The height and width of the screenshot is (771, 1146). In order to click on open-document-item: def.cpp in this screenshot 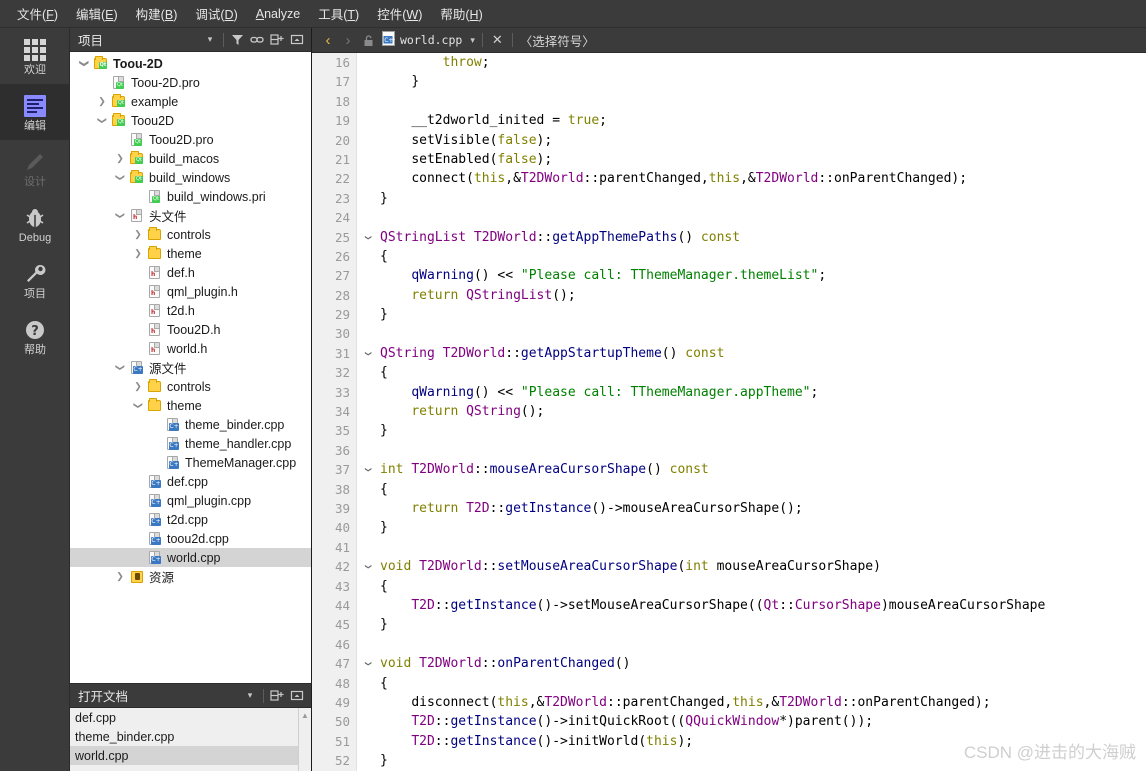, I will do `click(184, 717)`.